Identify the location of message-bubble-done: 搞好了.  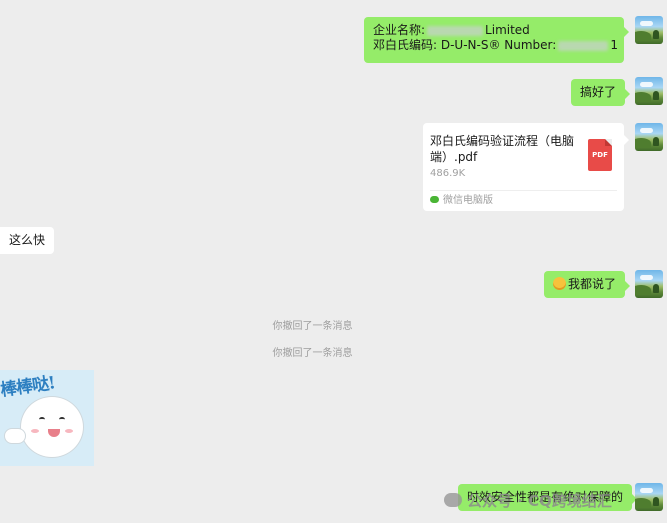
(601, 92).